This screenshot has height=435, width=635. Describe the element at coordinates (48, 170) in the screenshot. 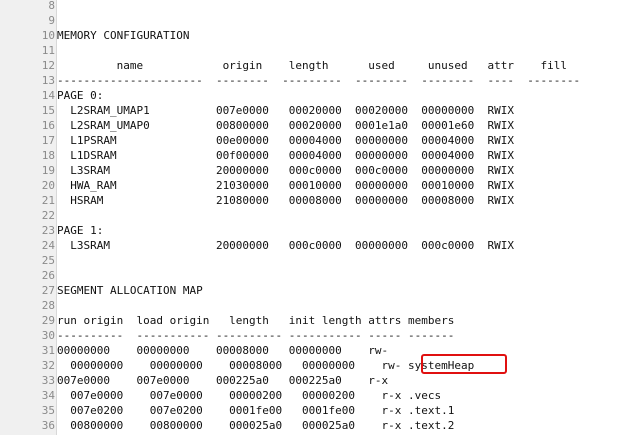

I see `line-number: 19` at that location.